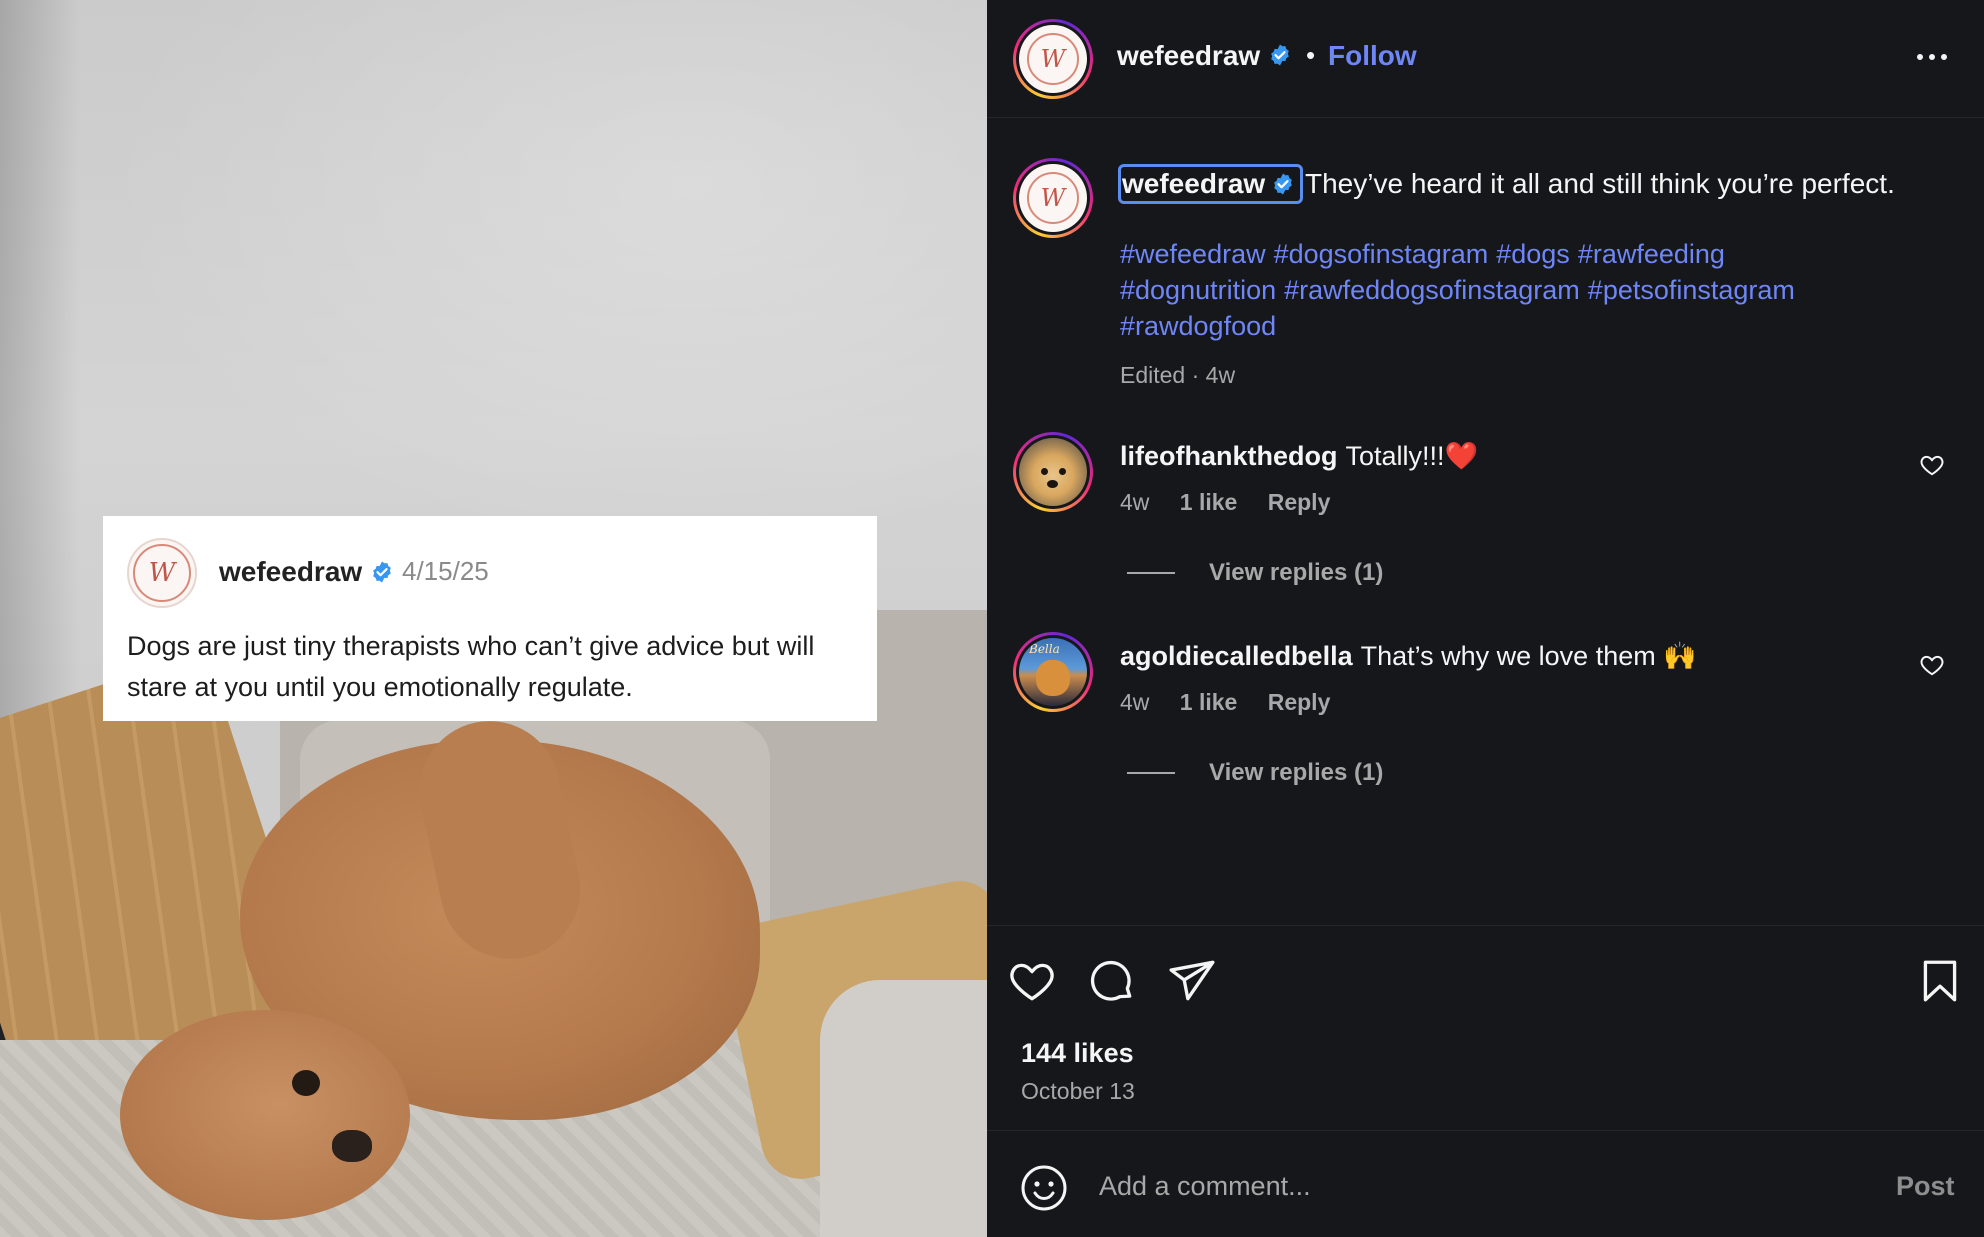  What do you see at coordinates (1193, 184) in the screenshot?
I see `caption-username: wefeedraw` at bounding box center [1193, 184].